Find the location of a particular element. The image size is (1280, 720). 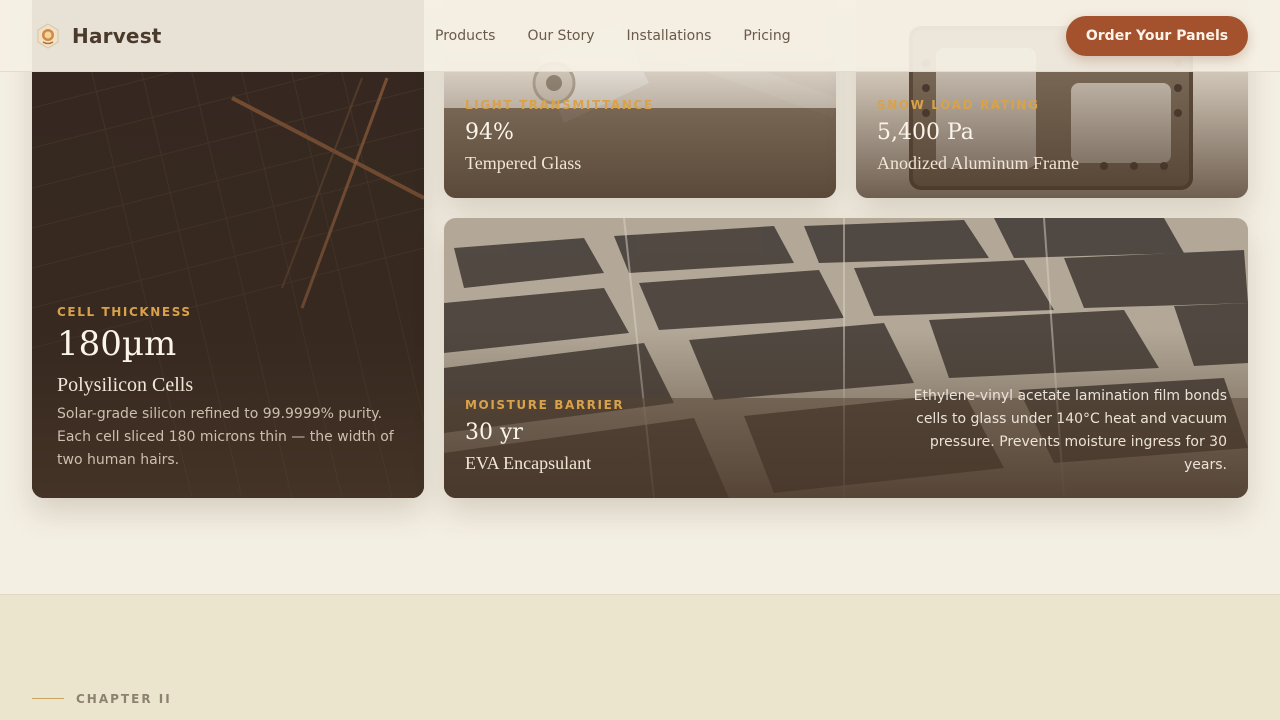

glass-card-title: Tempered Glass is located at coordinates (523, 163).